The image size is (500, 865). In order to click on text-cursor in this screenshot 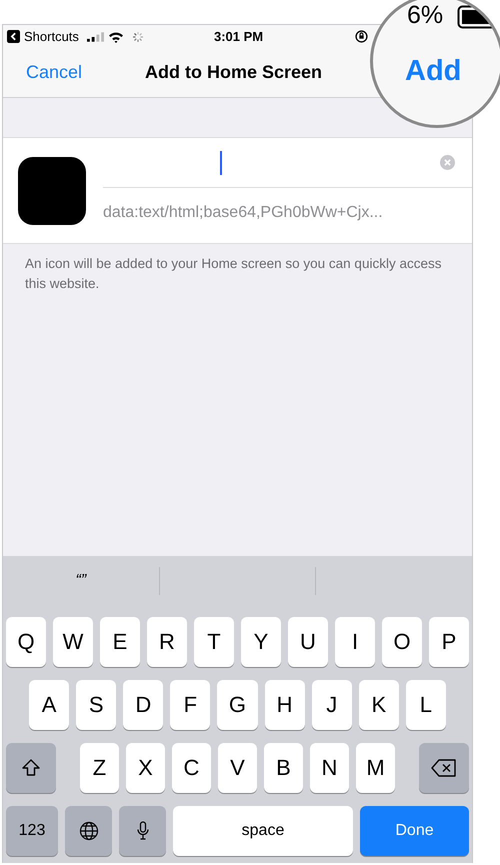, I will do `click(221, 163)`.